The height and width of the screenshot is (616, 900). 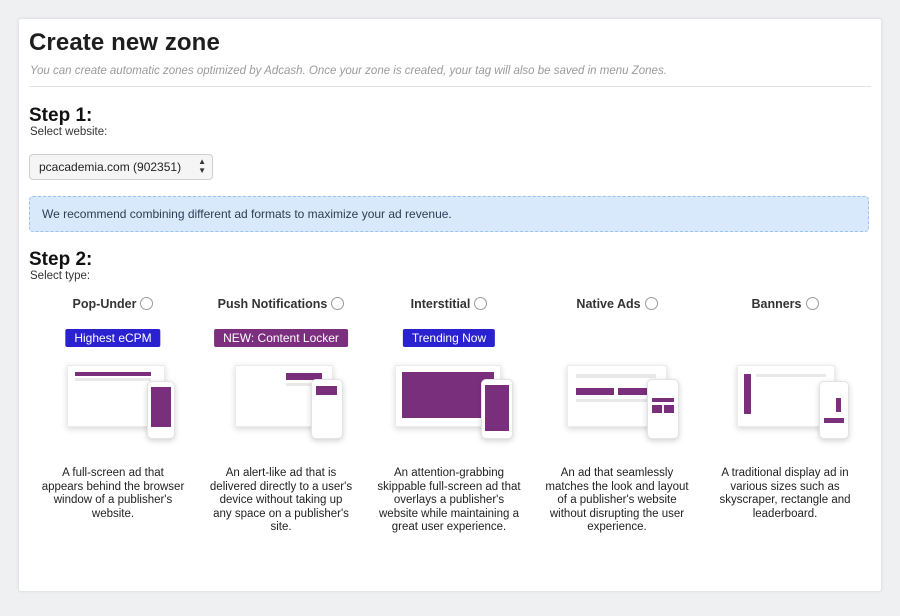 I want to click on website-select-value: pcacademia.com (902351), so click(x=110, y=167).